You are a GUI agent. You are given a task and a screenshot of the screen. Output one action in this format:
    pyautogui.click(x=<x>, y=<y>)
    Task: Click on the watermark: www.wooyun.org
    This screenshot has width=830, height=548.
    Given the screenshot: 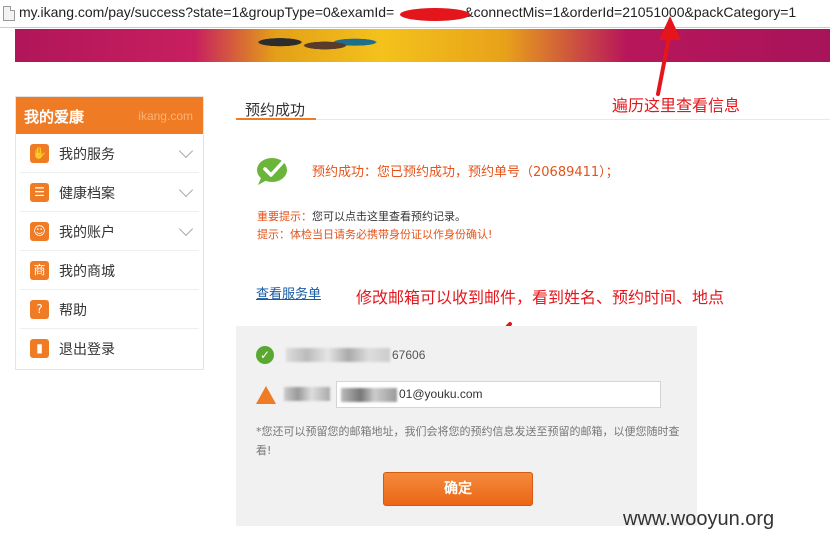 What is the action you would take?
    pyautogui.click(x=699, y=519)
    